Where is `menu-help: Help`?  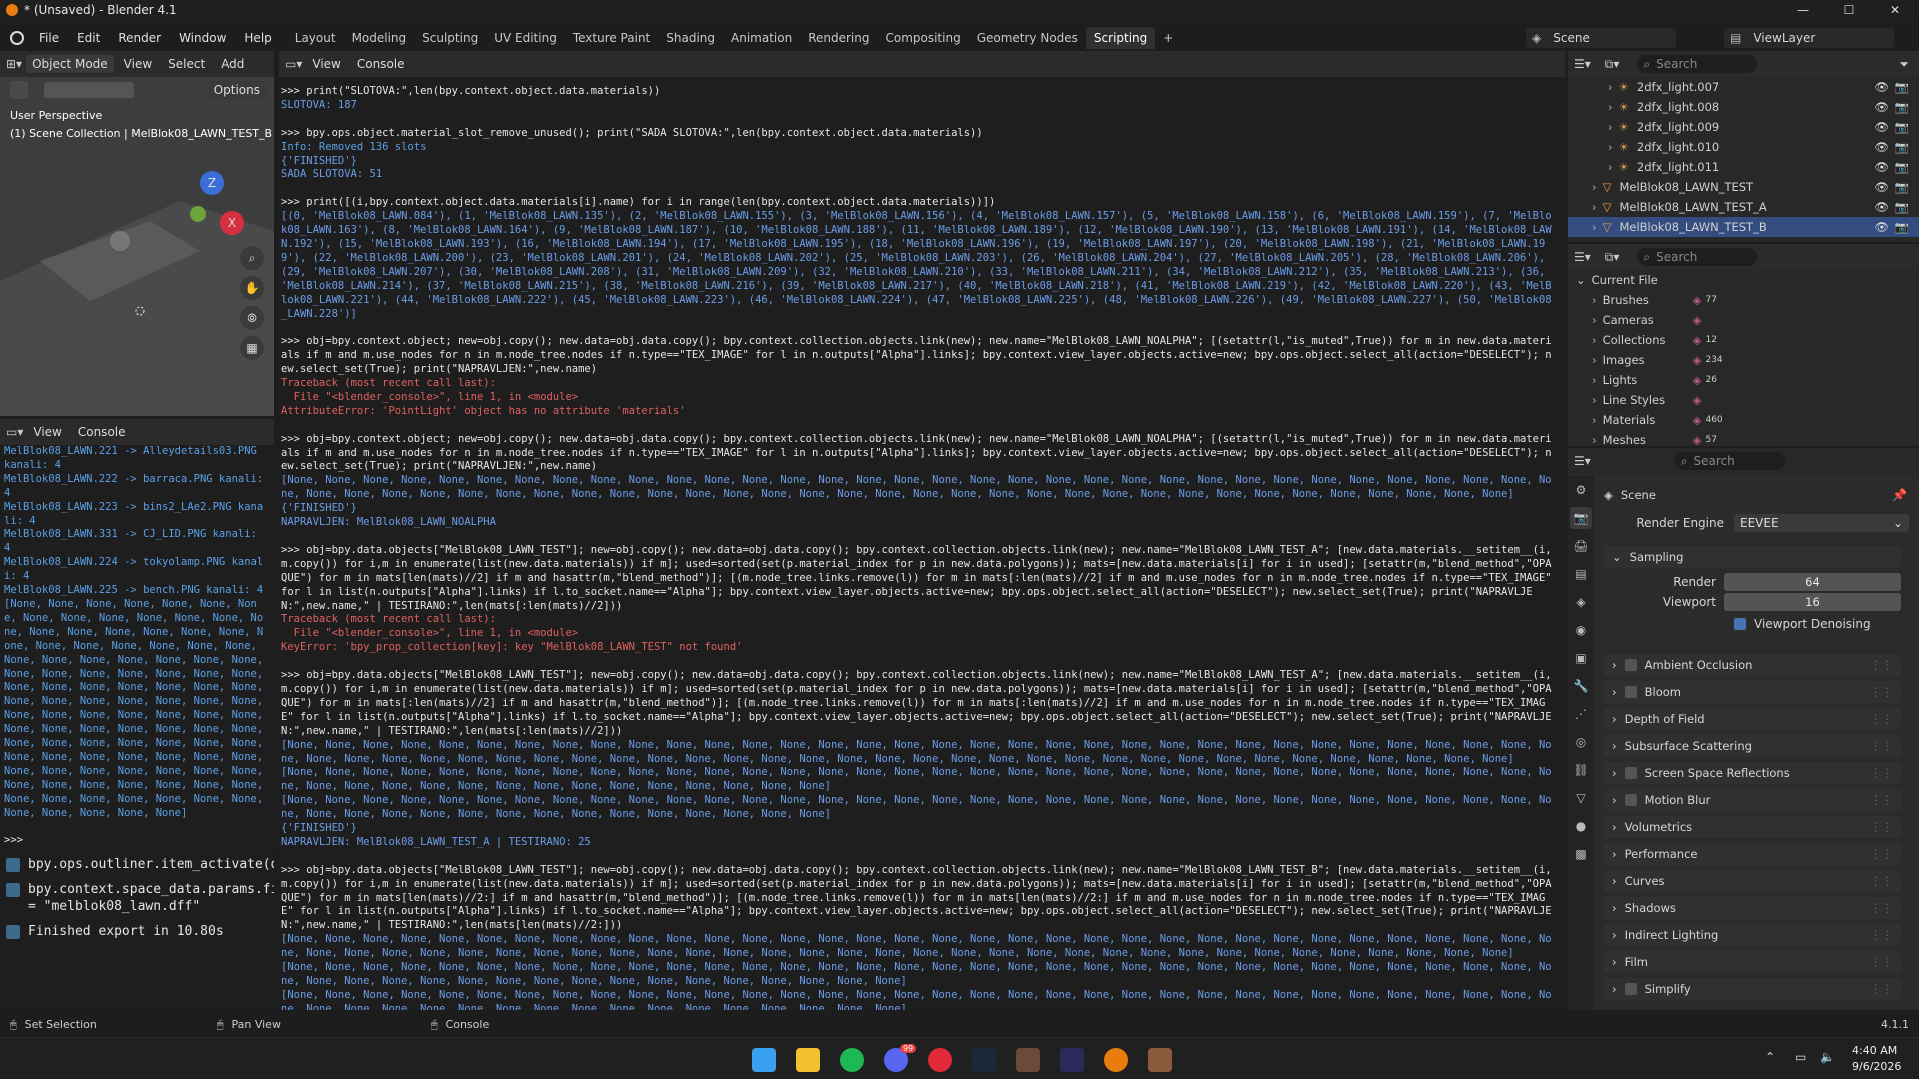 menu-help: Help is located at coordinates (257, 38).